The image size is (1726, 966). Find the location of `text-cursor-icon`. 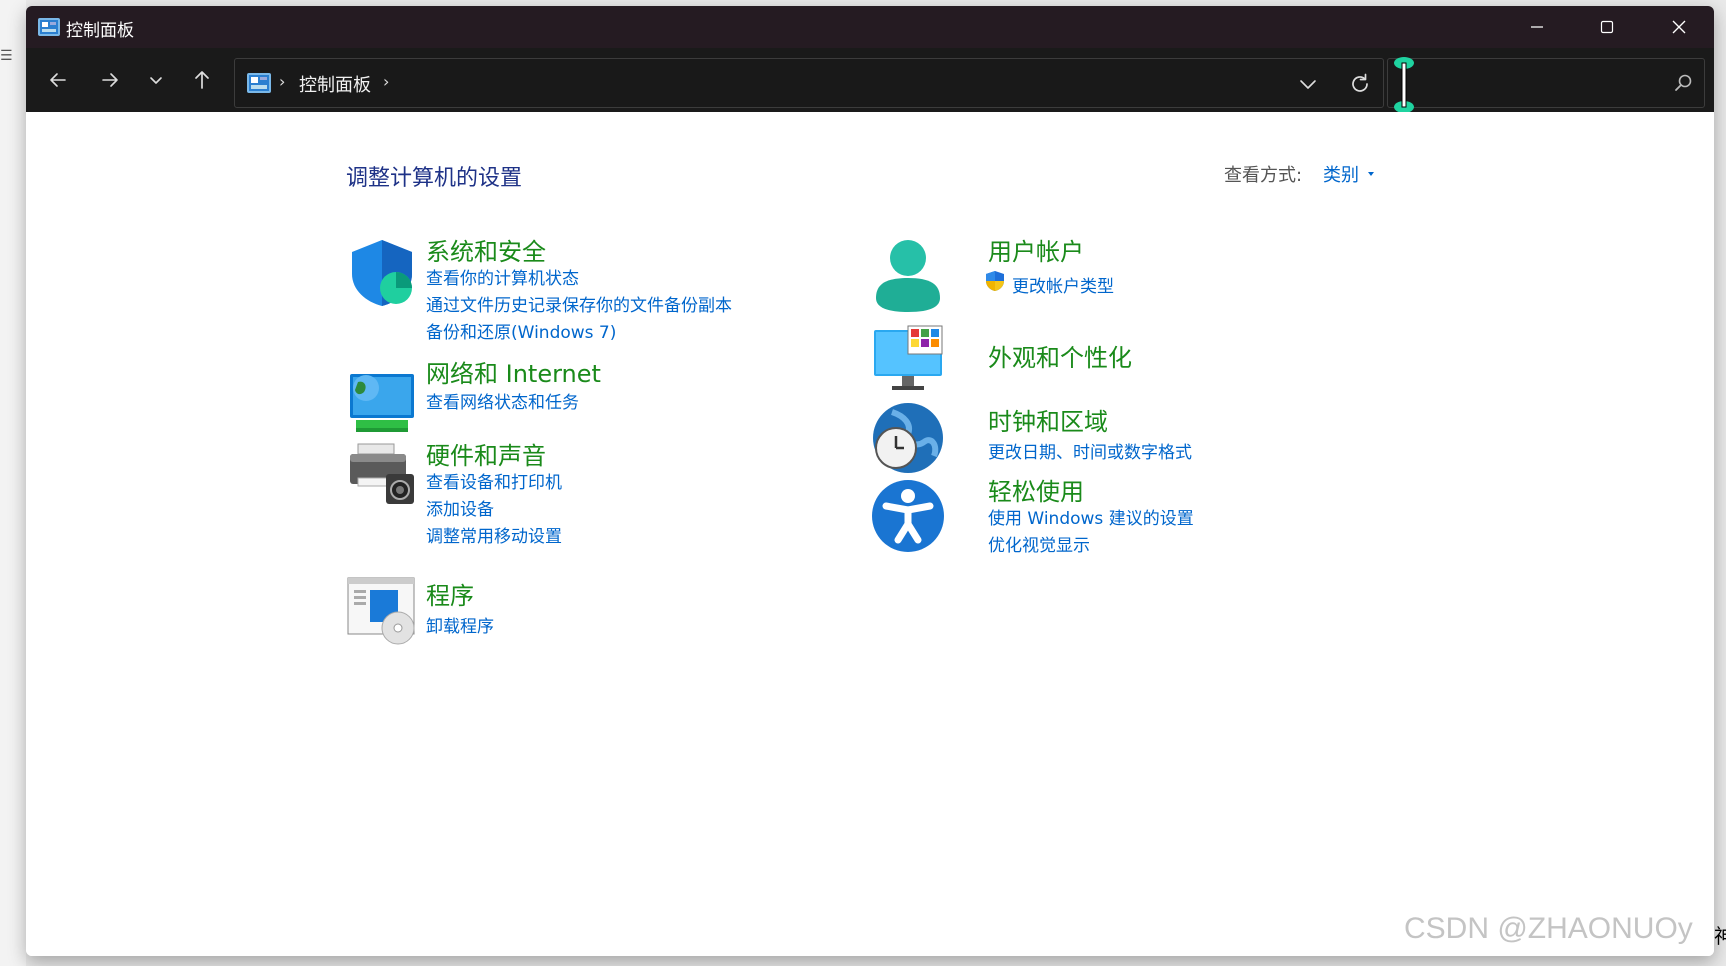

text-cursor-icon is located at coordinates (1404, 85).